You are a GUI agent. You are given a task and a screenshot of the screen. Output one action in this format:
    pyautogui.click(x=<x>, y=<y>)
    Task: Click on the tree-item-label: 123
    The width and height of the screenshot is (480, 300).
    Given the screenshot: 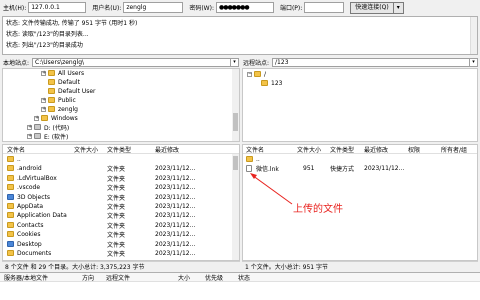 What is the action you would take?
    pyautogui.click(x=277, y=83)
    